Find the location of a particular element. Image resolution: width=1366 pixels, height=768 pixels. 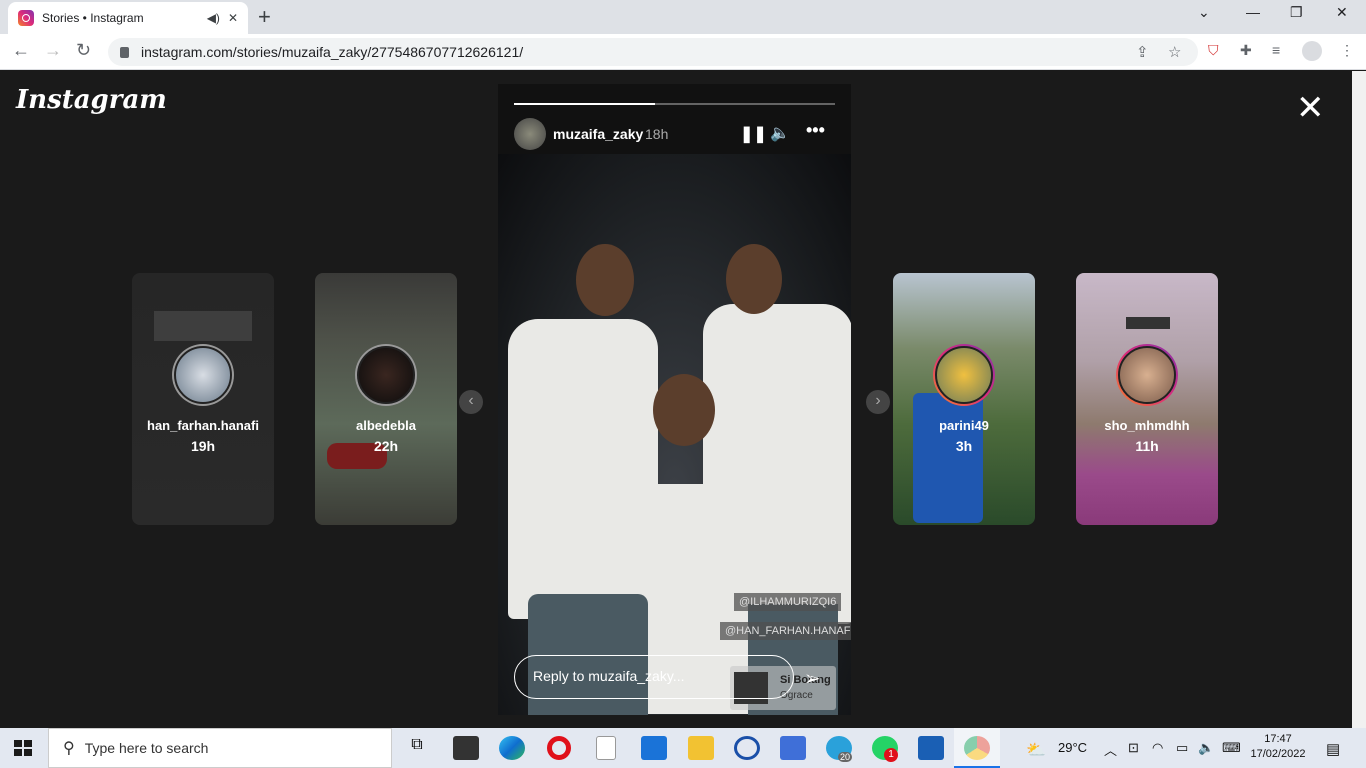

story-preview-sticker is located at coordinates (1148, 323).